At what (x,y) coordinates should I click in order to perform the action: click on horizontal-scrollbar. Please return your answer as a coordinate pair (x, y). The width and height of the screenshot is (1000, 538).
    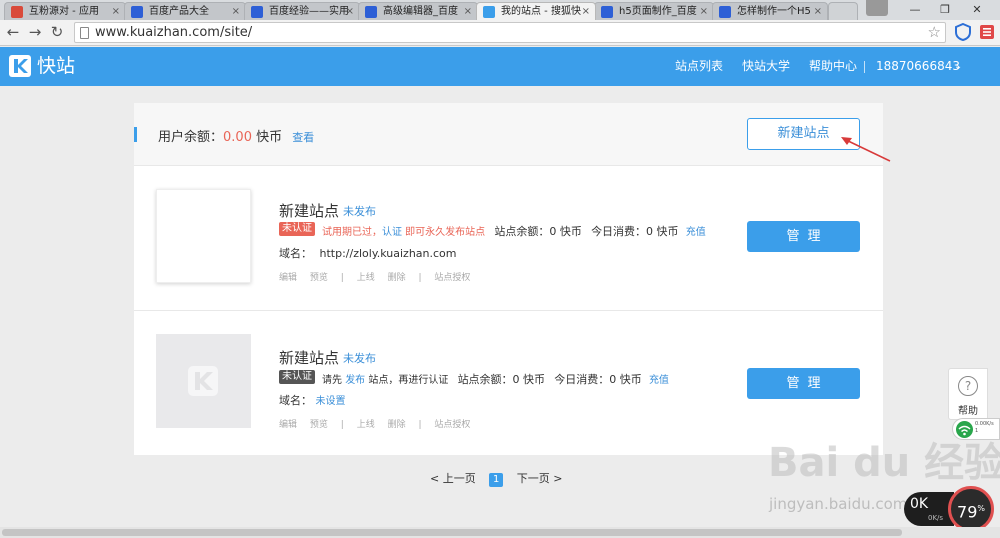
    Looking at the image, I should click on (500, 532).